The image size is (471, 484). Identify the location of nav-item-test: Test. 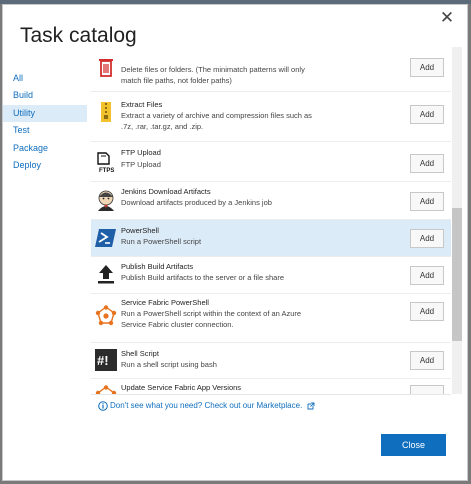
(45, 130).